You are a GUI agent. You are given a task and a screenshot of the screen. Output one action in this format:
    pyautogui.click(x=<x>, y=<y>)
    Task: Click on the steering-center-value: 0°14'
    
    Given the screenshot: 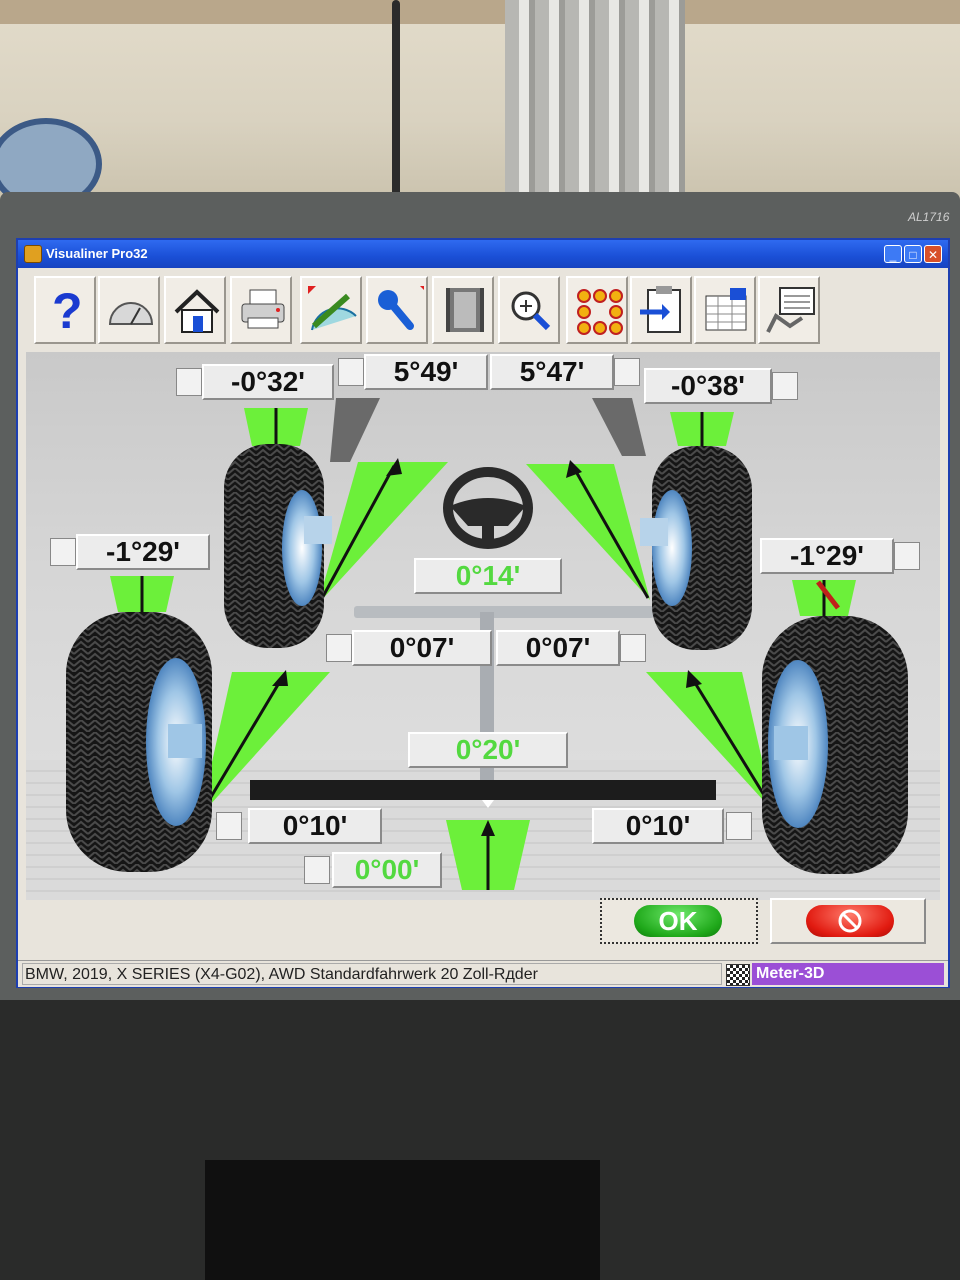 What is the action you would take?
    pyautogui.click(x=488, y=576)
    